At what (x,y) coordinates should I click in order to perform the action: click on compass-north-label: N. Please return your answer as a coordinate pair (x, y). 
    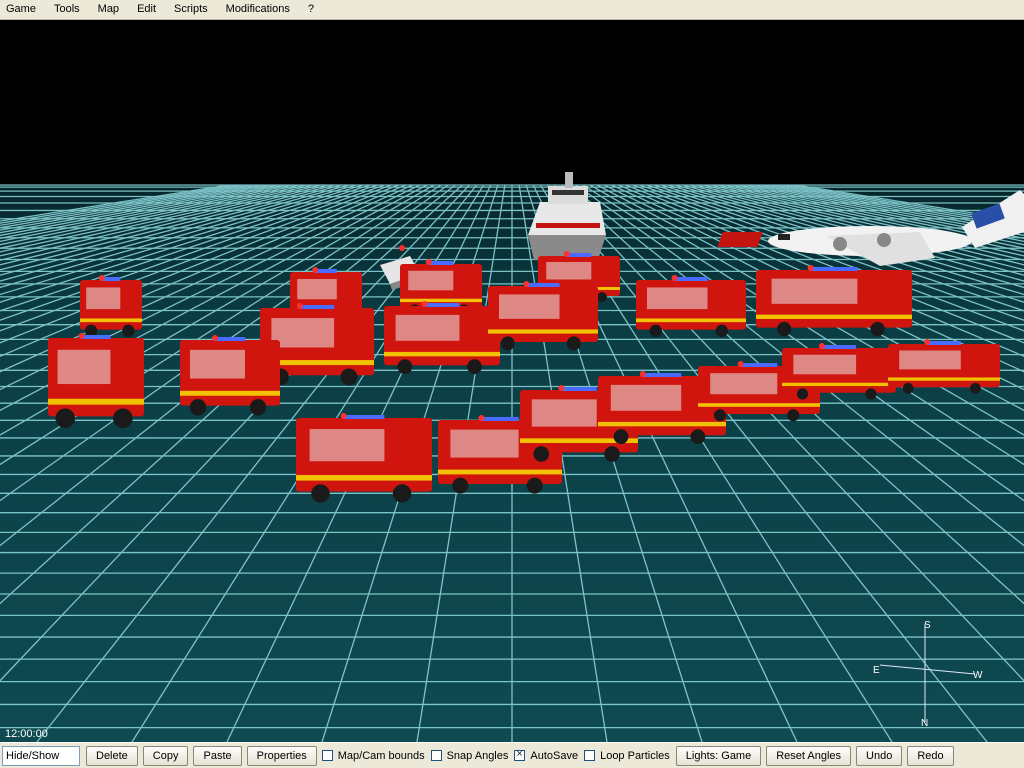
    Looking at the image, I should click on (925, 723).